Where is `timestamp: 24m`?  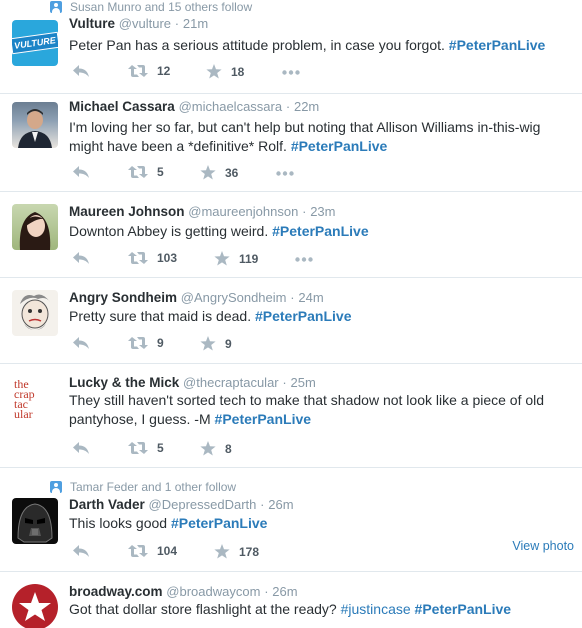
timestamp: 24m is located at coordinates (310, 297).